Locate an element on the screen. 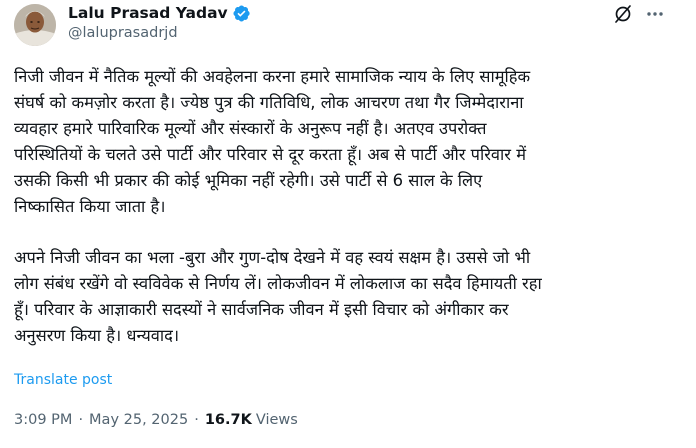 This screenshot has width=696, height=448. user-handle: @laluprasadrjd is located at coordinates (159, 33).